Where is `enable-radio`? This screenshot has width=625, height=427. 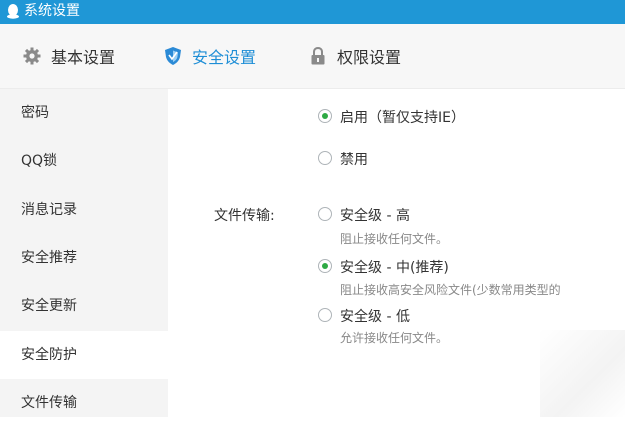
enable-radio is located at coordinates (325, 116).